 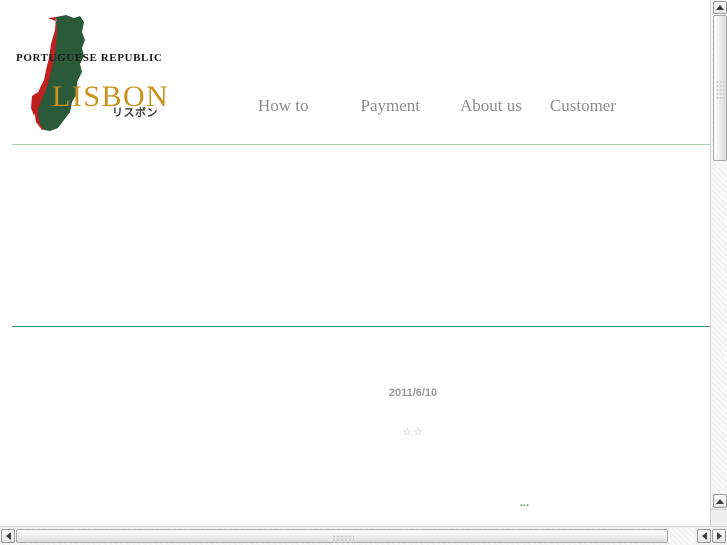 What do you see at coordinates (413, 412) in the screenshot?
I see `article-entry: 2011/6/10 ☆☆` at bounding box center [413, 412].